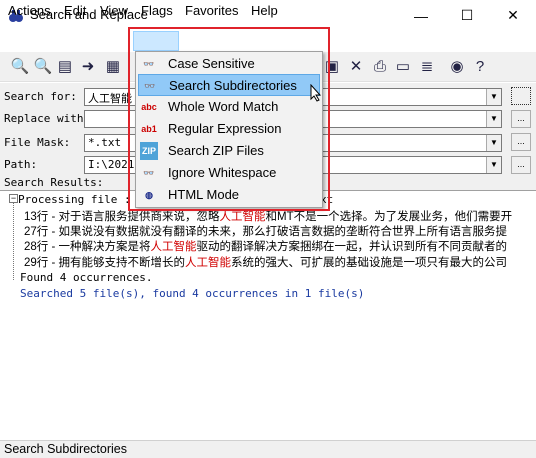  What do you see at coordinates (37, 142) in the screenshot?
I see `filemask-label: File Mask:` at bounding box center [37, 142].